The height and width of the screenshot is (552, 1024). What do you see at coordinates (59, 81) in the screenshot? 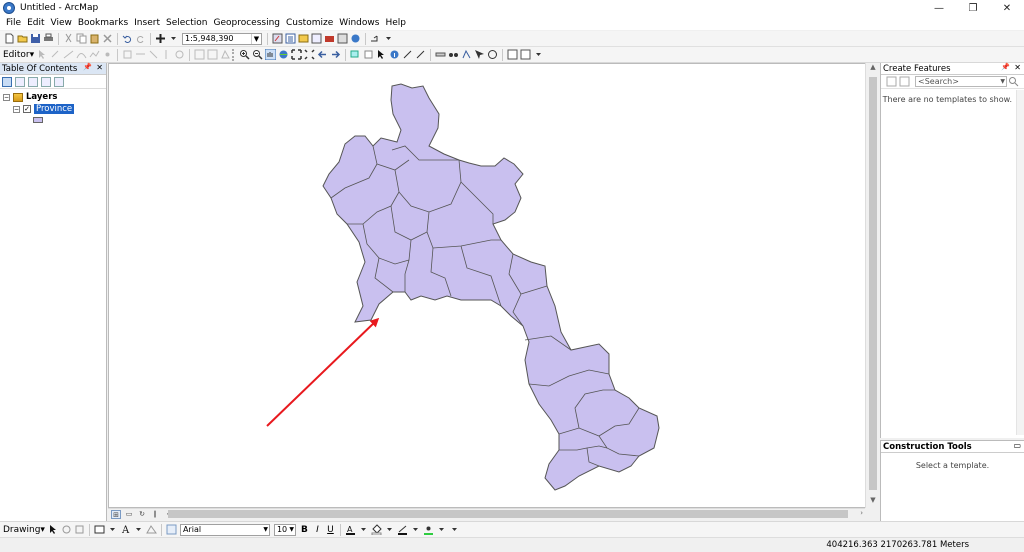
I see `options-icon` at bounding box center [59, 81].